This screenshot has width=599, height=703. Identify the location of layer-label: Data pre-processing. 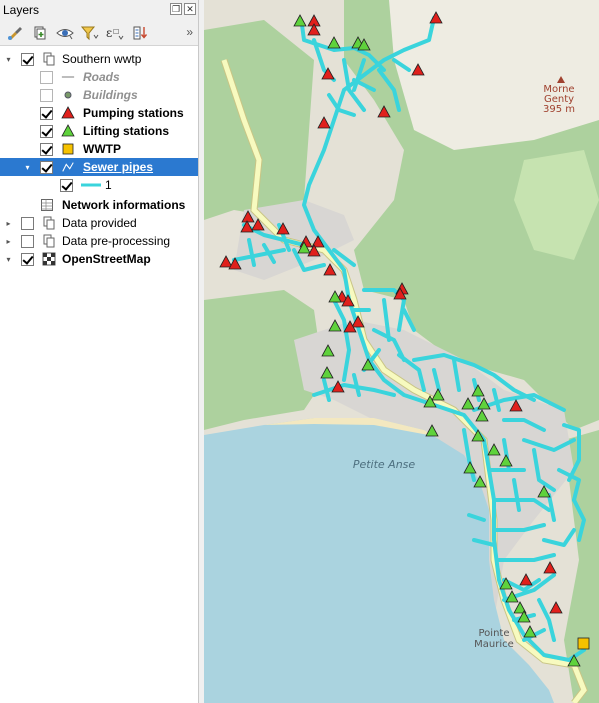
(116, 241).